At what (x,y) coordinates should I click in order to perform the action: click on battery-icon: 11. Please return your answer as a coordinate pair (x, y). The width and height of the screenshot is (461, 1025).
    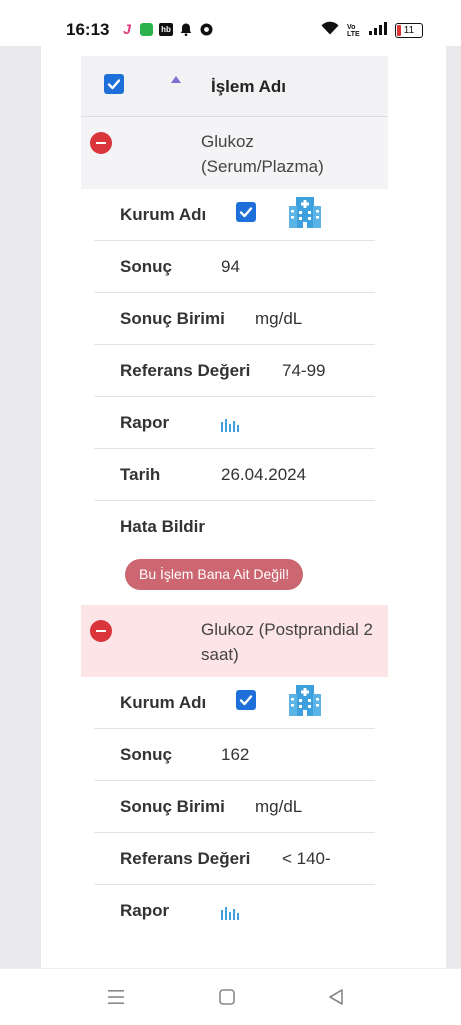
    Looking at the image, I should click on (409, 30).